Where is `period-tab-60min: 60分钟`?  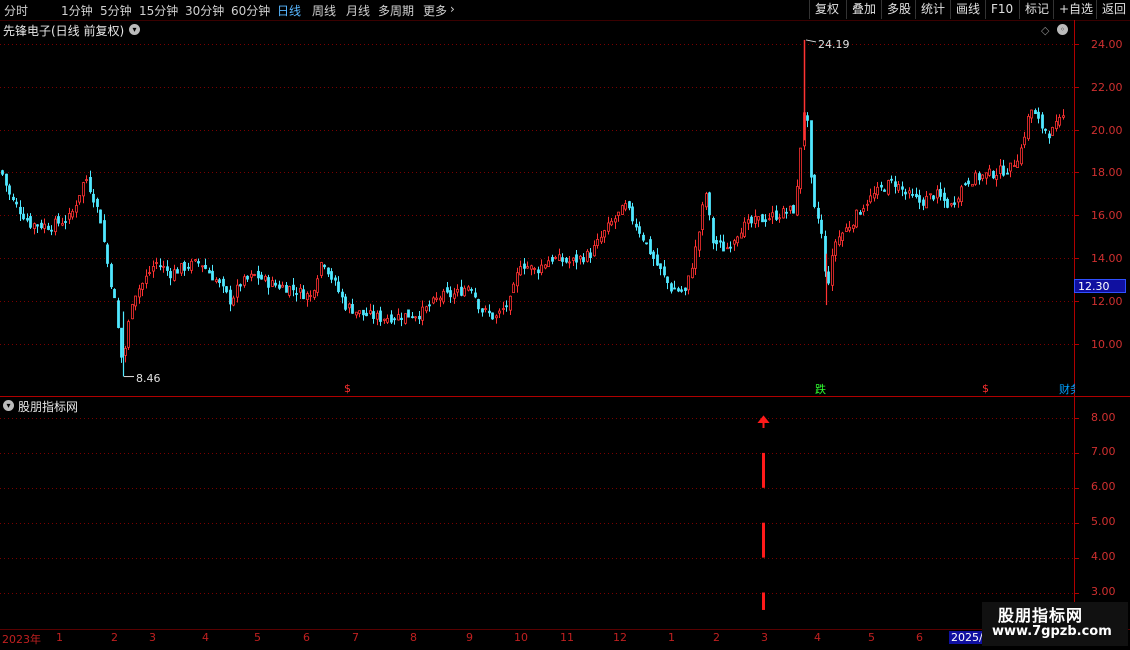 period-tab-60min: 60分钟 is located at coordinates (250, 10).